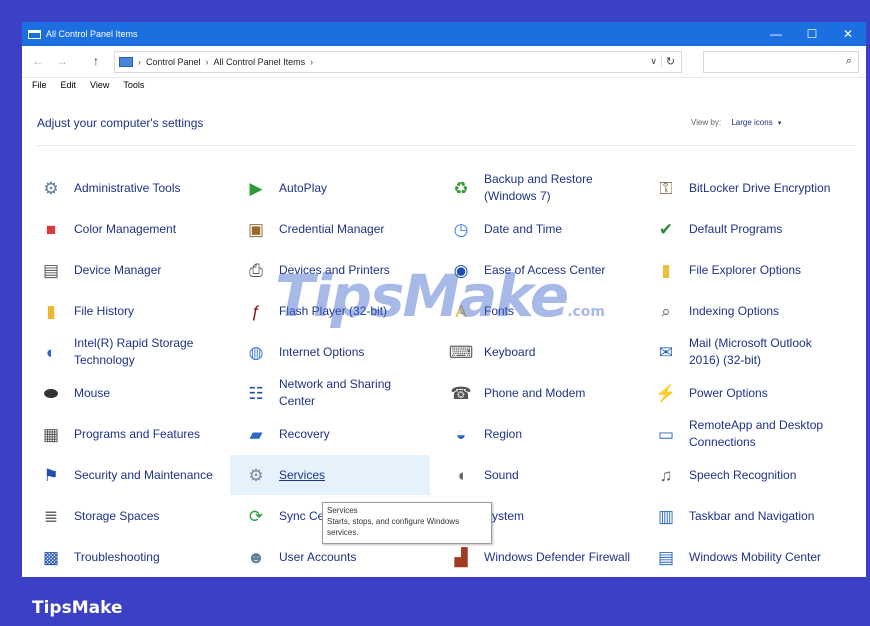 The image size is (870, 626). What do you see at coordinates (51, 516) in the screenshot?
I see `storage-spaces-icon: ≣` at bounding box center [51, 516].